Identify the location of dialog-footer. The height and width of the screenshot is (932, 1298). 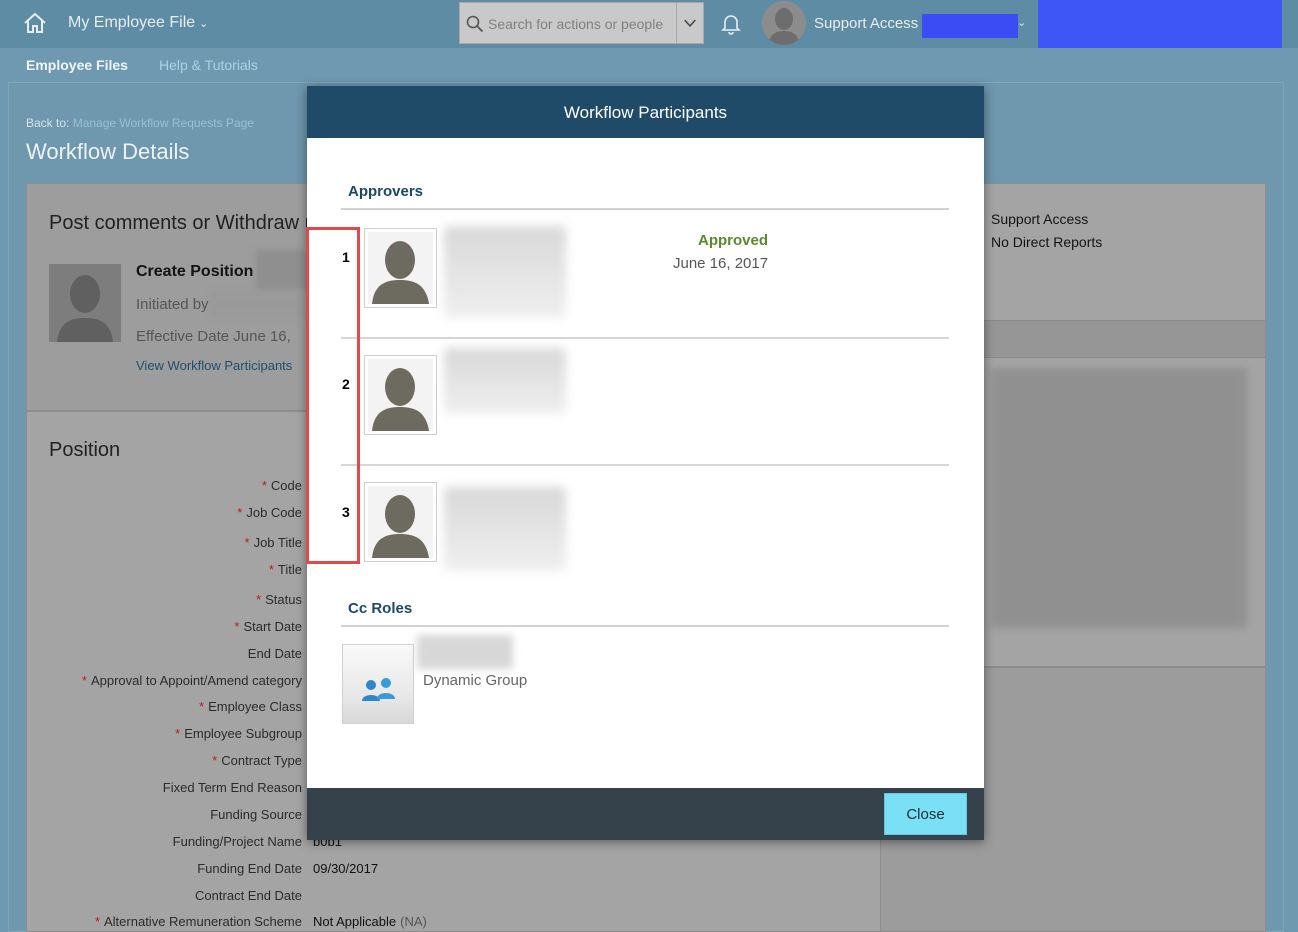
(645, 814).